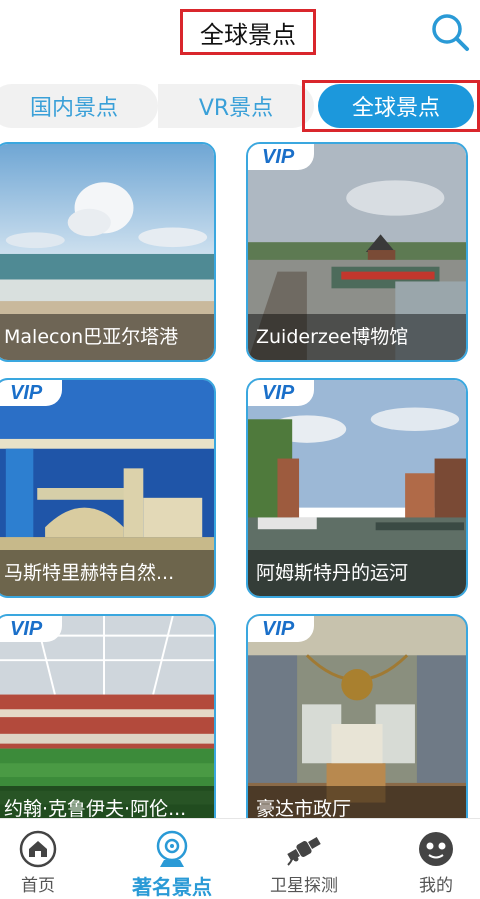  I want to click on page-title-box: 全球景点, so click(248, 32).